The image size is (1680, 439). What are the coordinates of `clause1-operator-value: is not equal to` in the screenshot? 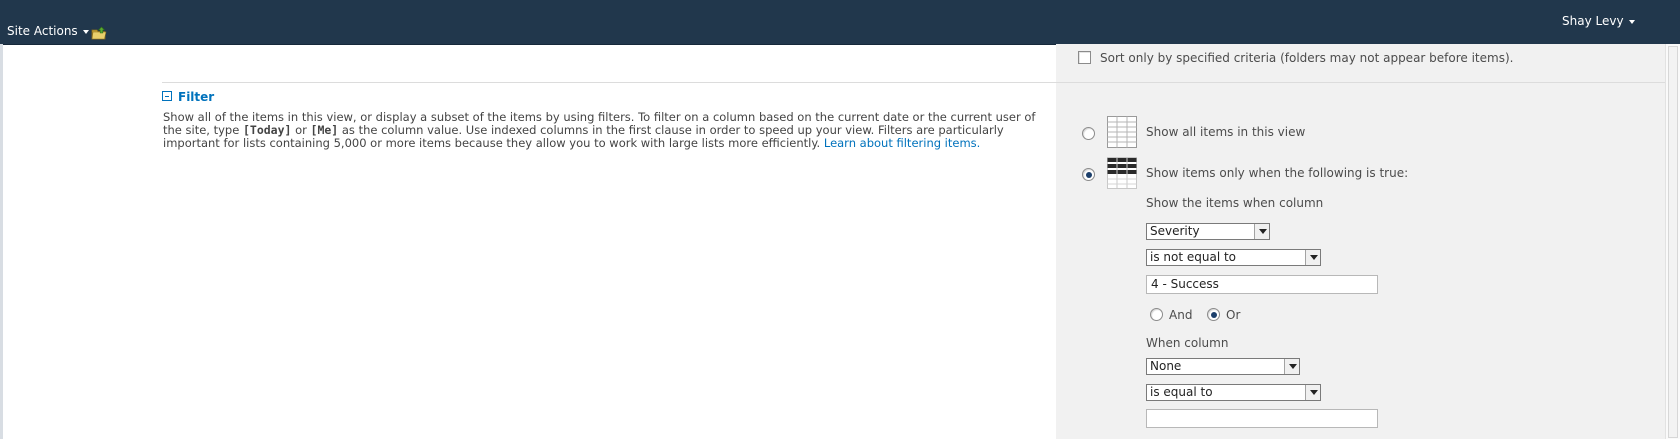 It's located at (1193, 257).